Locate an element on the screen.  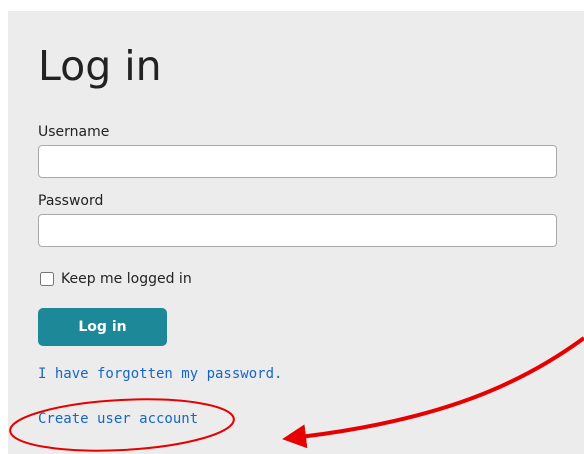
username-label: Username is located at coordinates (74, 132).